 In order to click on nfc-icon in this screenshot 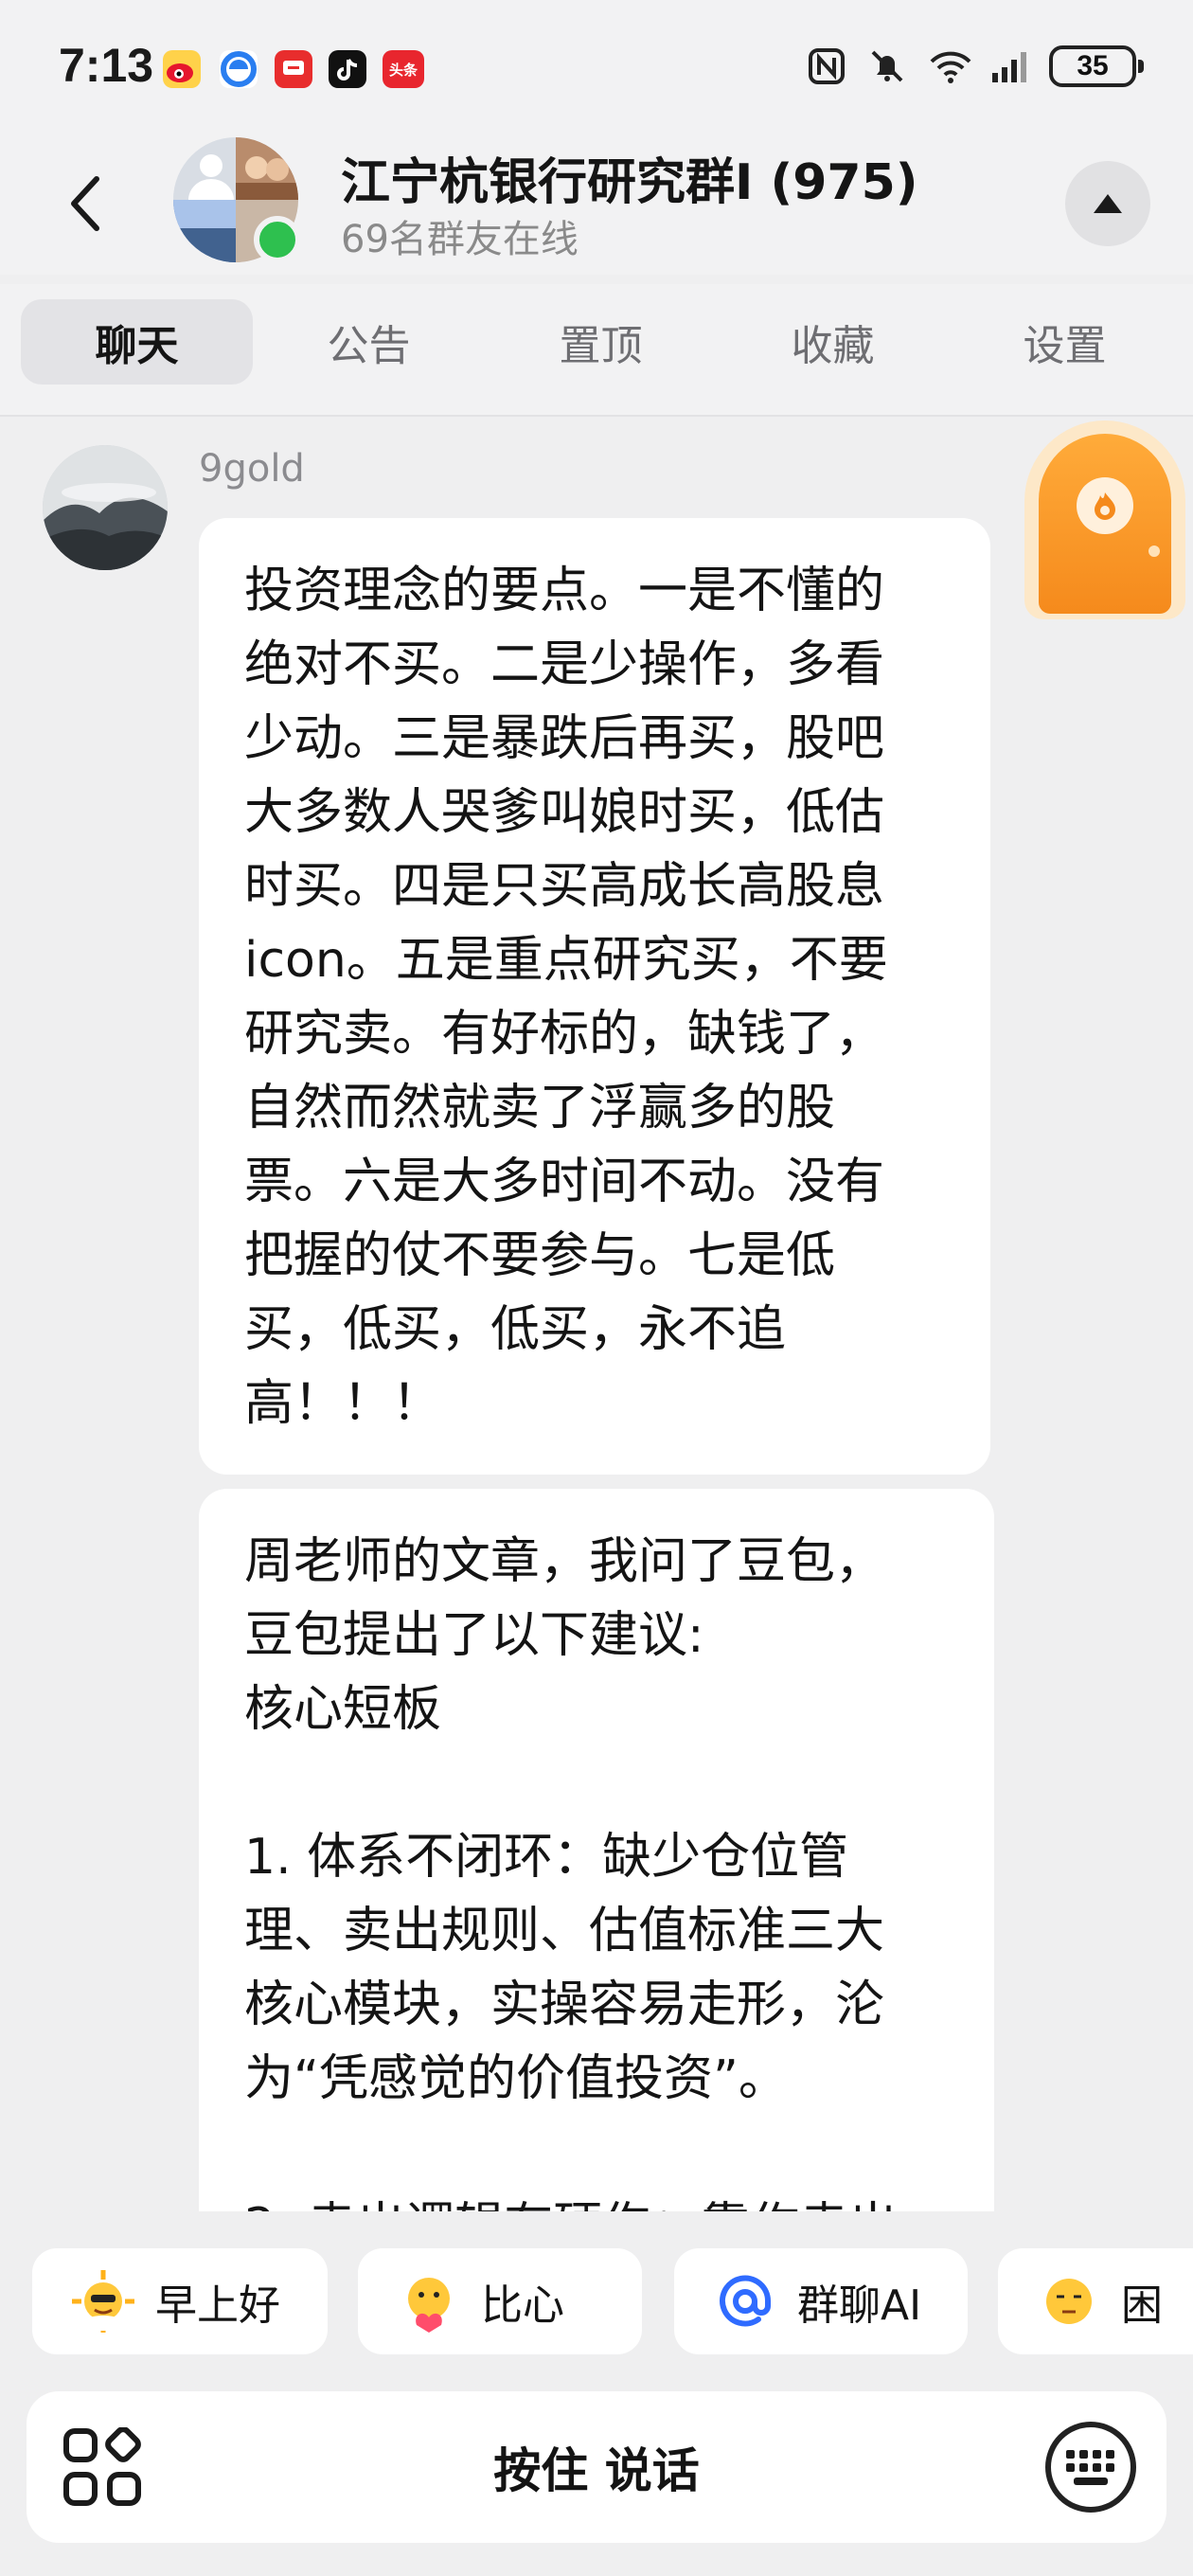, I will do `click(826, 66)`.